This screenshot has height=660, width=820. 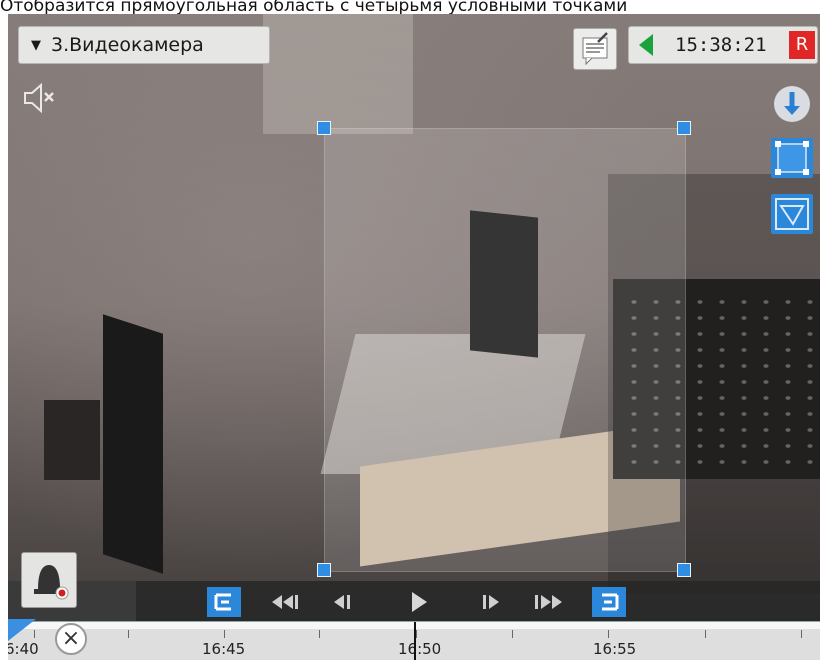 I want to click on camera-selector-button: ▼ 3.Видеокамера, so click(x=144, y=45).